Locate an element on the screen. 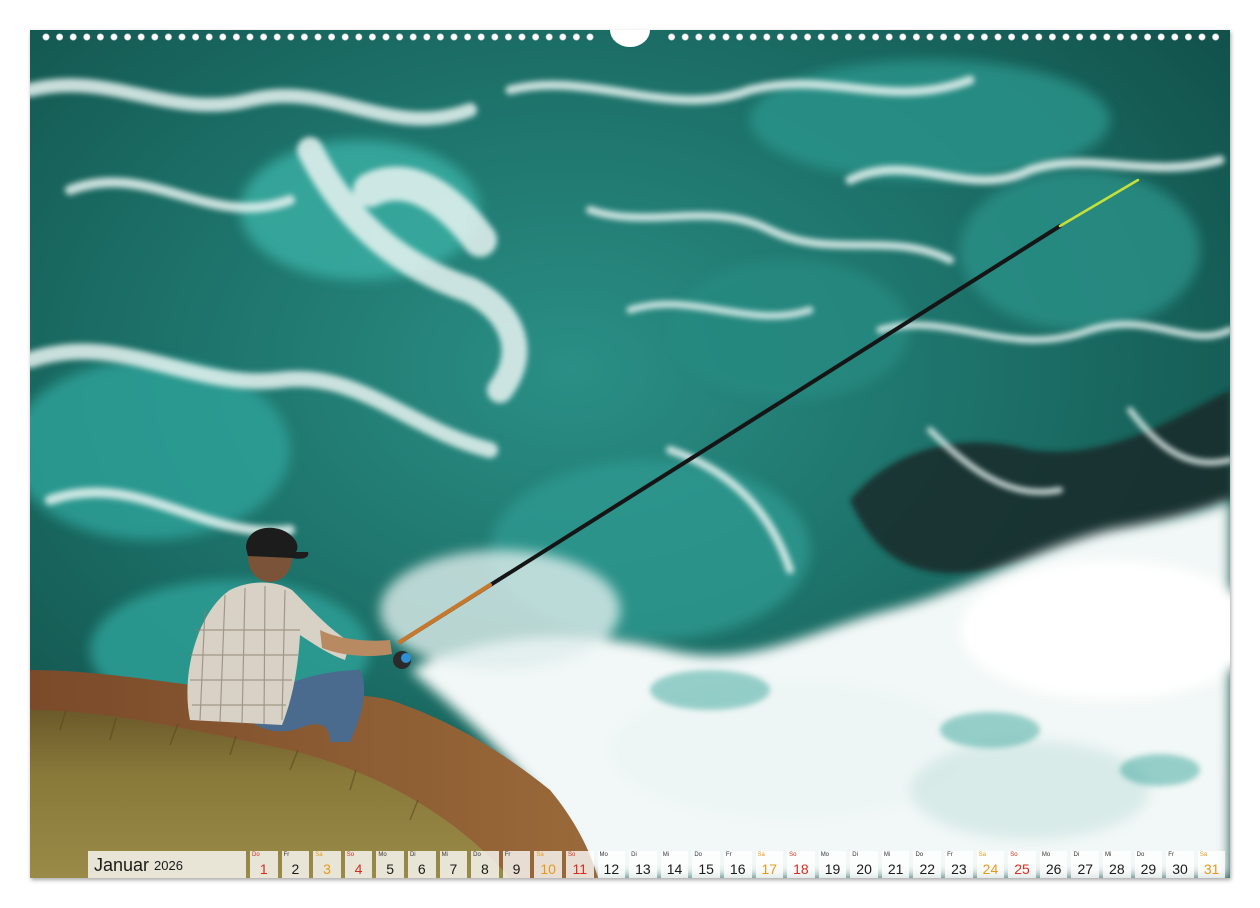  calendar-day: So 11 is located at coordinates (579, 864).